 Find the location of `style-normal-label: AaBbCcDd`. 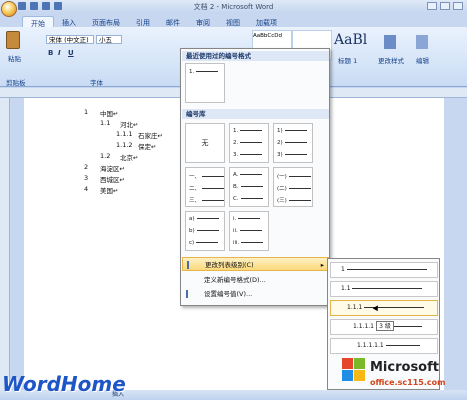

style-normal-label: AaBbCcDd is located at coordinates (267, 36).